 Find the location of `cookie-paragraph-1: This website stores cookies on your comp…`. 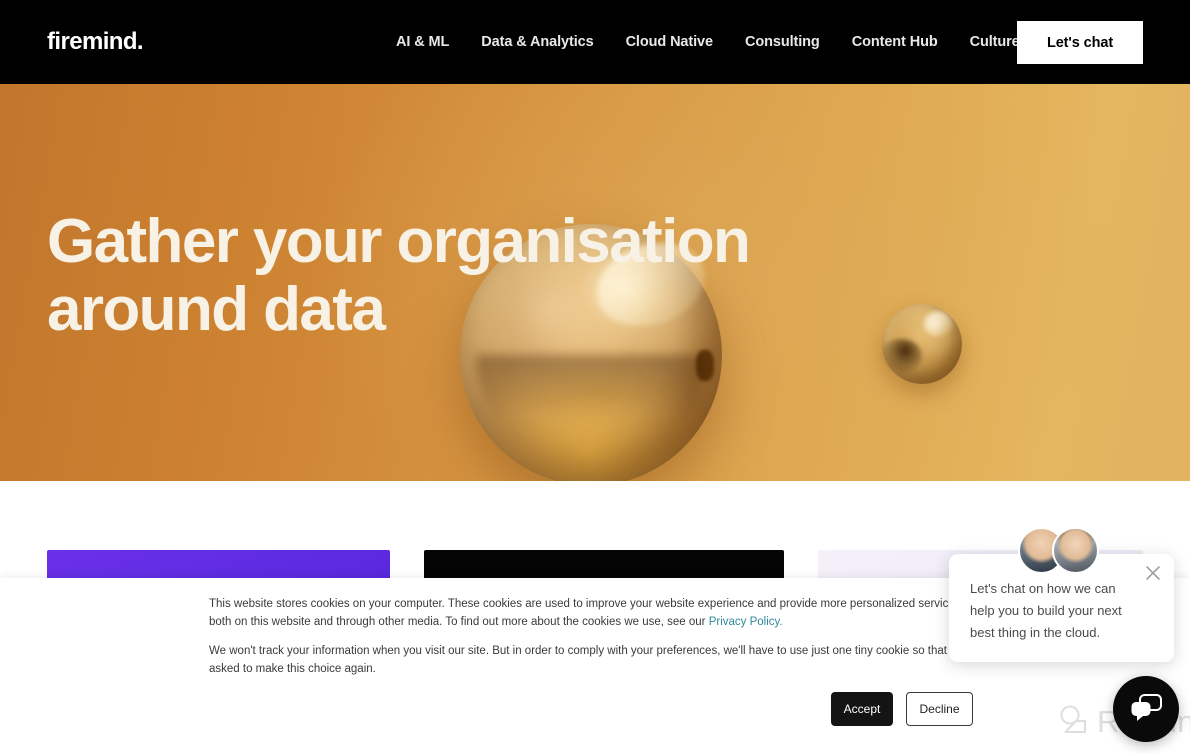

cookie-paragraph-1: This website stores cookies on your comp… is located at coordinates (609, 613).